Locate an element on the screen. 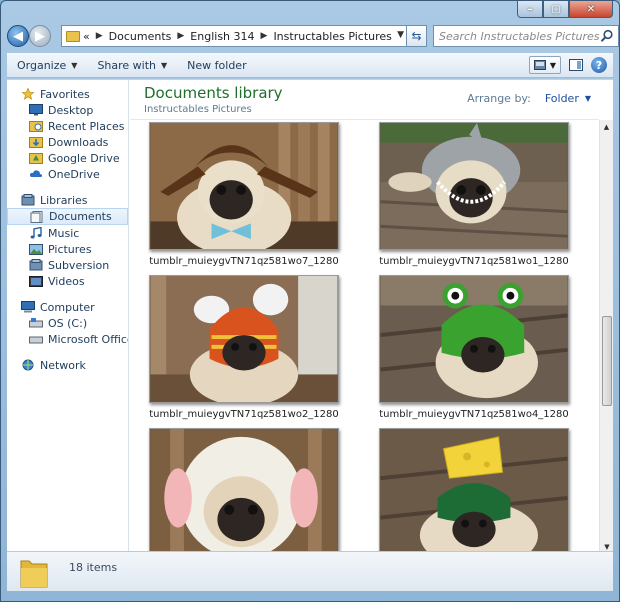 This screenshot has width=620, height=602. file-item: tumblr_muieygvTN71qz581wo7_1280 is located at coordinates (244, 198).